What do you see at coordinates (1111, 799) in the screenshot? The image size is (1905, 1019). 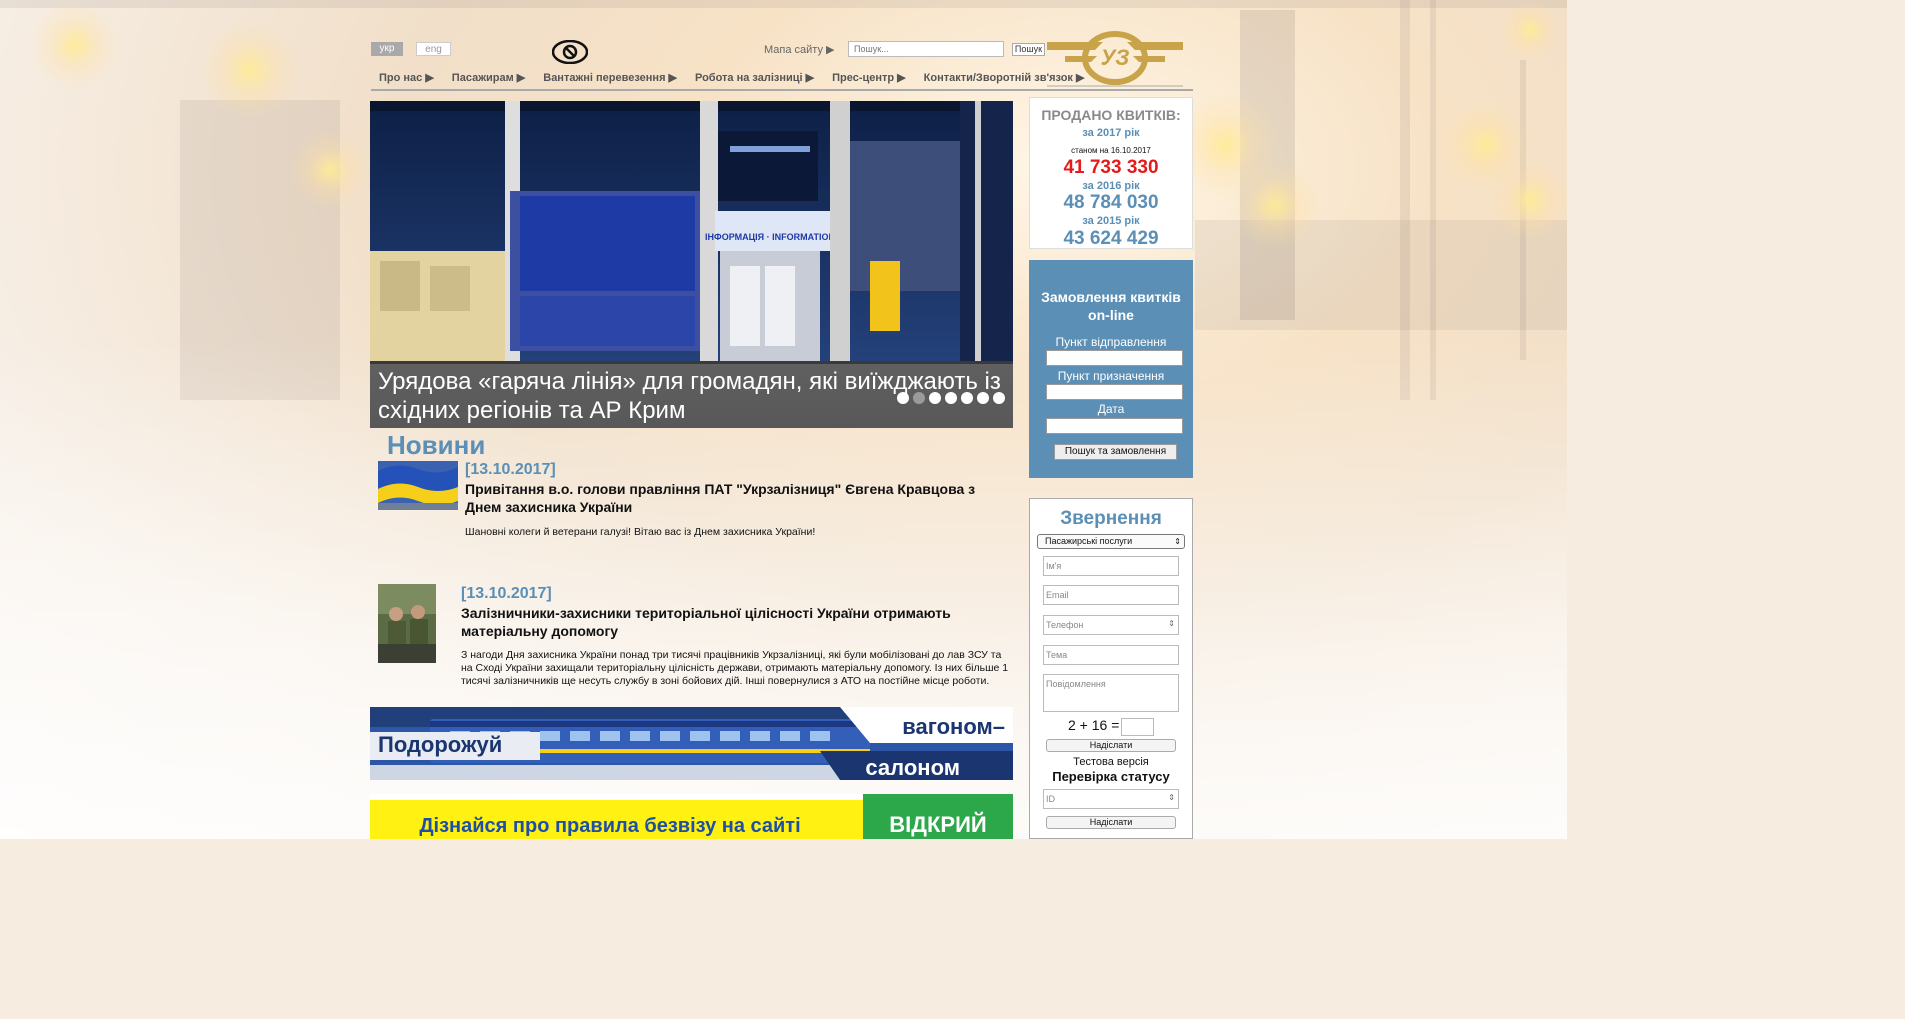 I see `status-id-input: ID ⇕` at bounding box center [1111, 799].